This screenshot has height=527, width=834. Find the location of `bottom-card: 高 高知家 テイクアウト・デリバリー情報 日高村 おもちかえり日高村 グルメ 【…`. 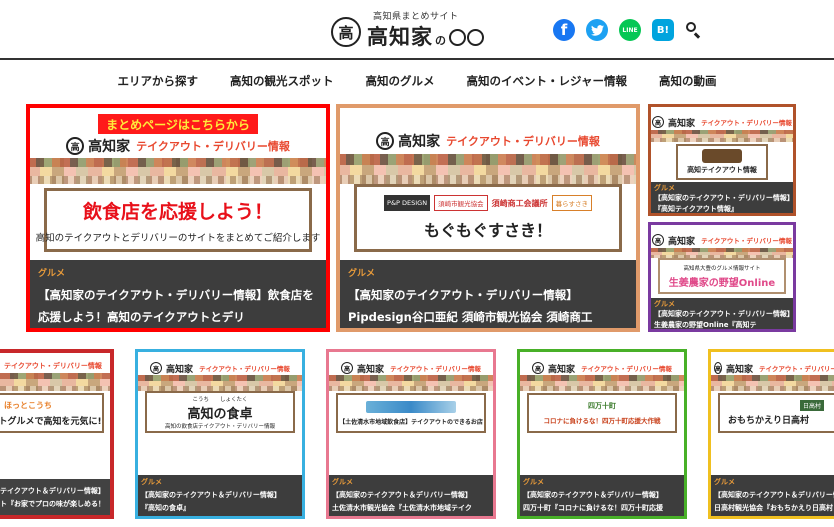

bottom-card: 高 高知家 テイクアウト・デリバリー情報 日高村 おもちかえり日高村 グルメ 【… is located at coordinates (771, 434).